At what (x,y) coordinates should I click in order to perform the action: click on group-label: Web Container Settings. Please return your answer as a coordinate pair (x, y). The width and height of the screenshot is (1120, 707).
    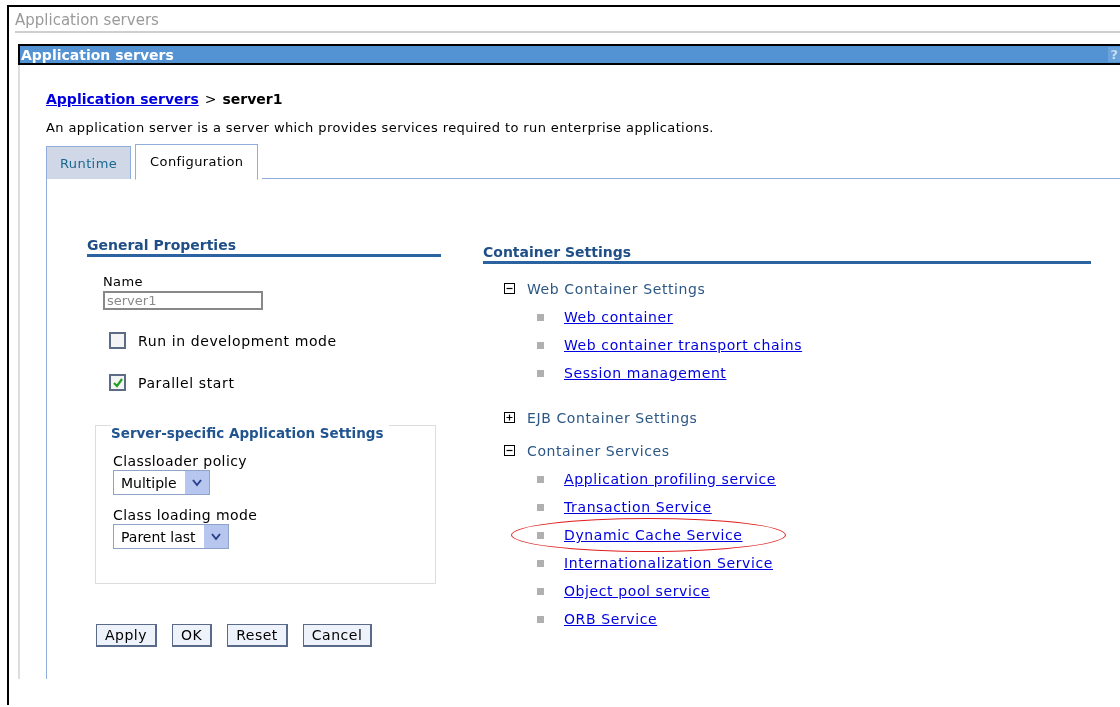
    Looking at the image, I should click on (616, 289).